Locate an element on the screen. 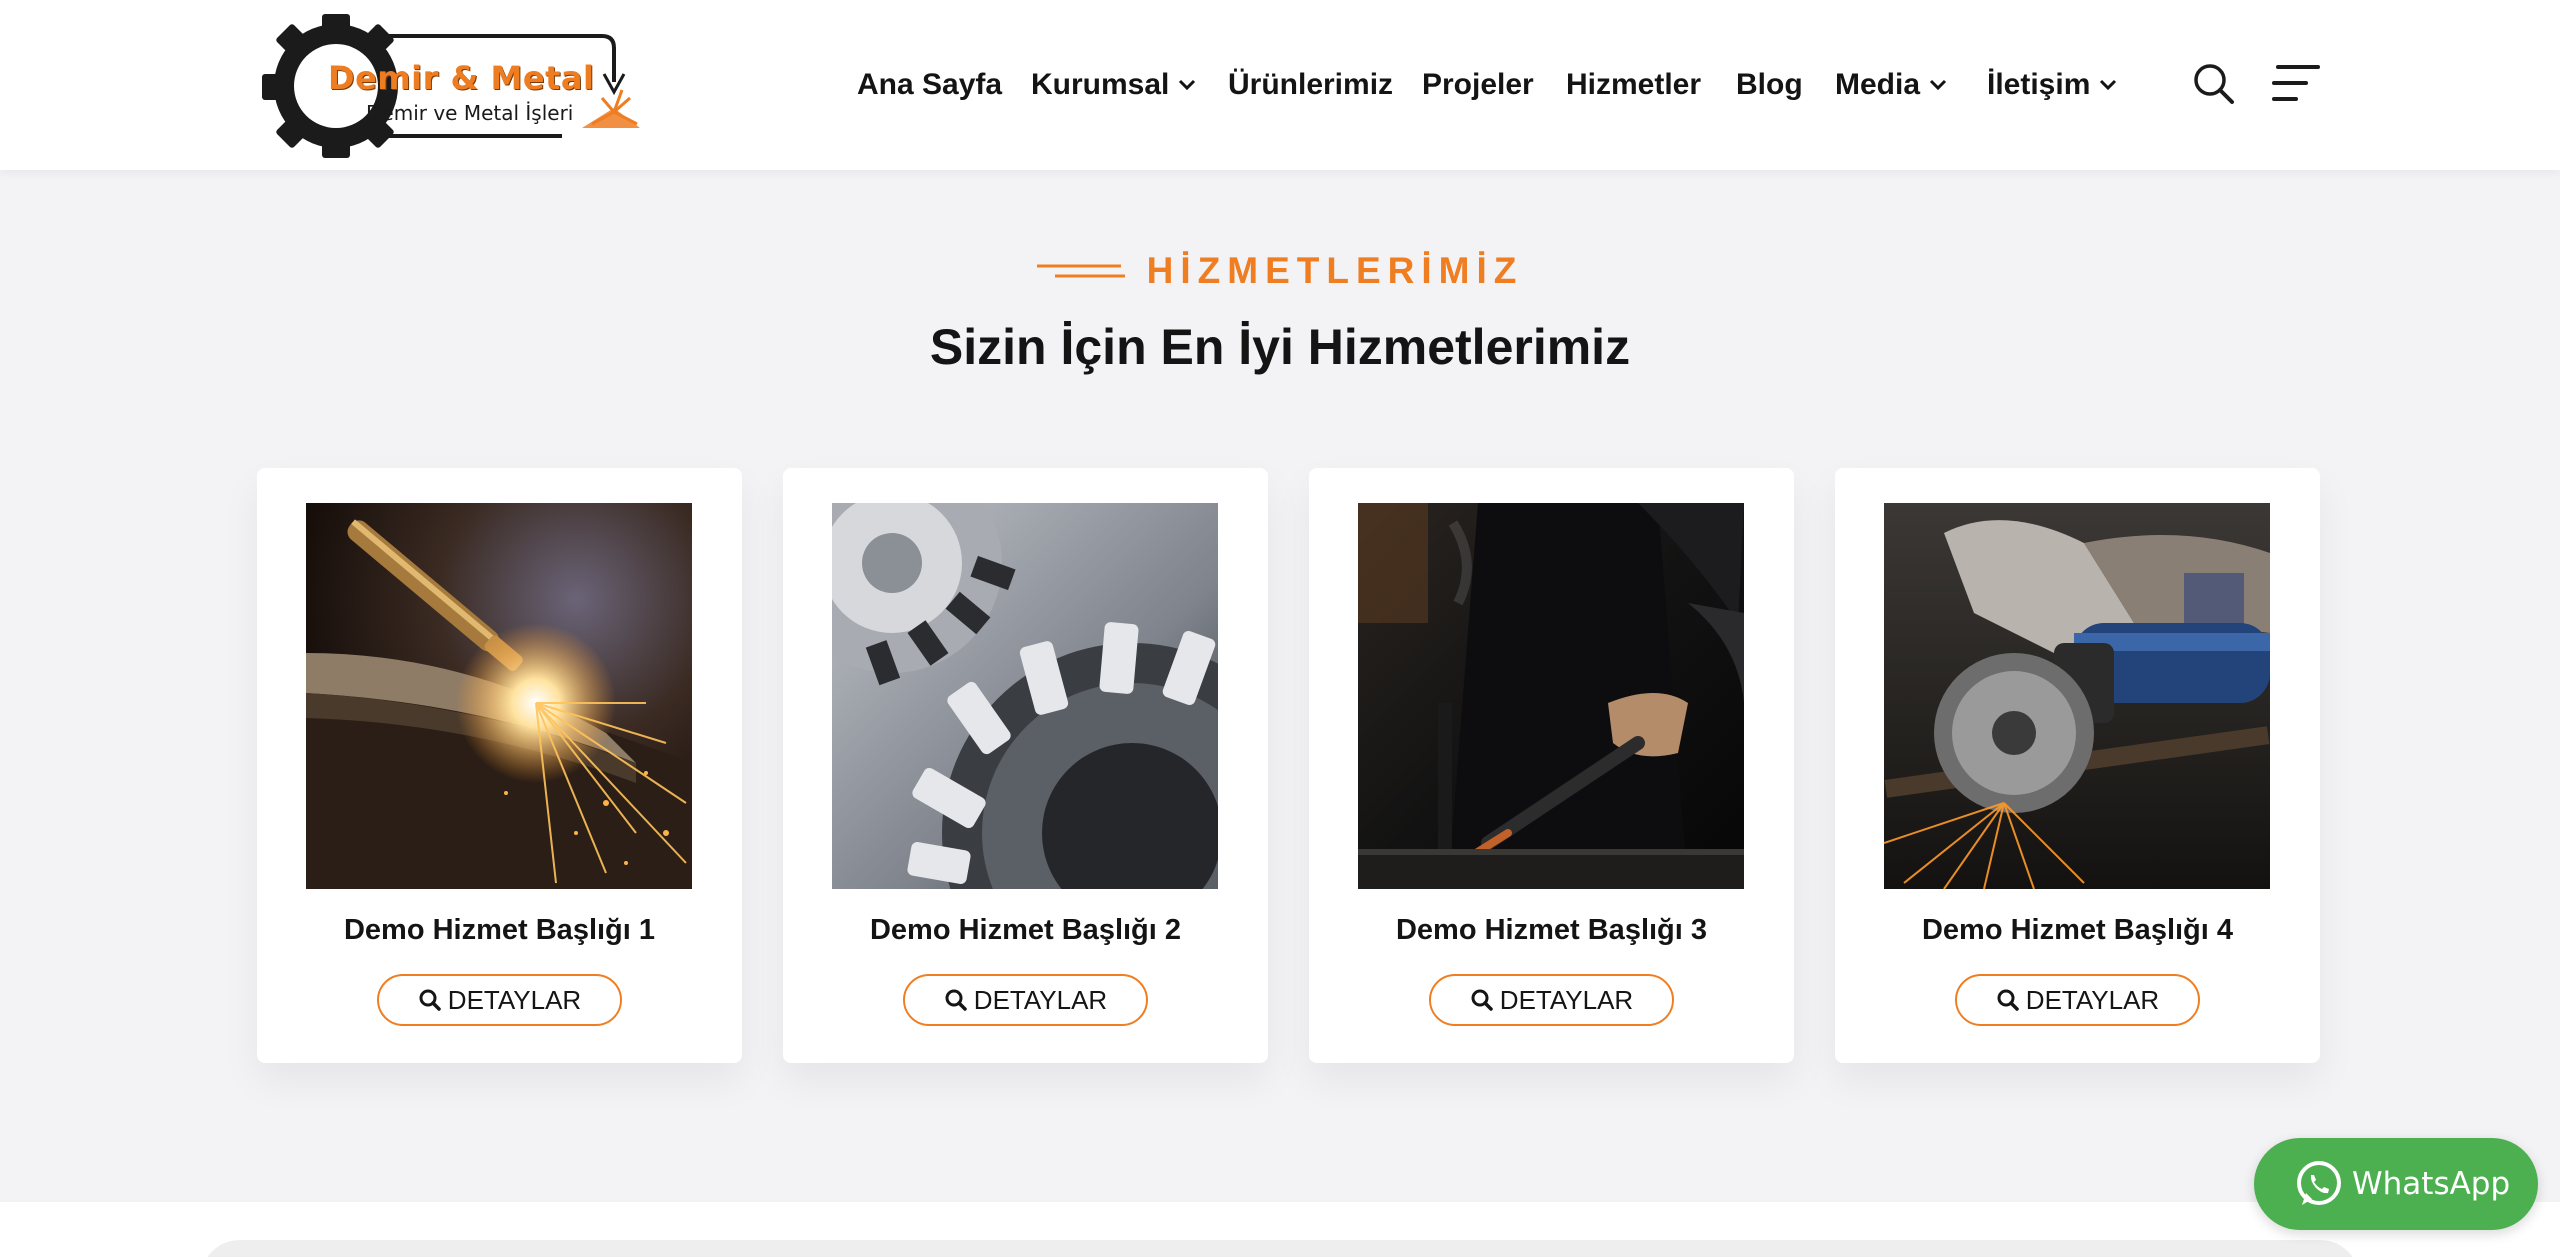 The image size is (2560, 1257). whatsapp-icon is located at coordinates (2319, 1183).